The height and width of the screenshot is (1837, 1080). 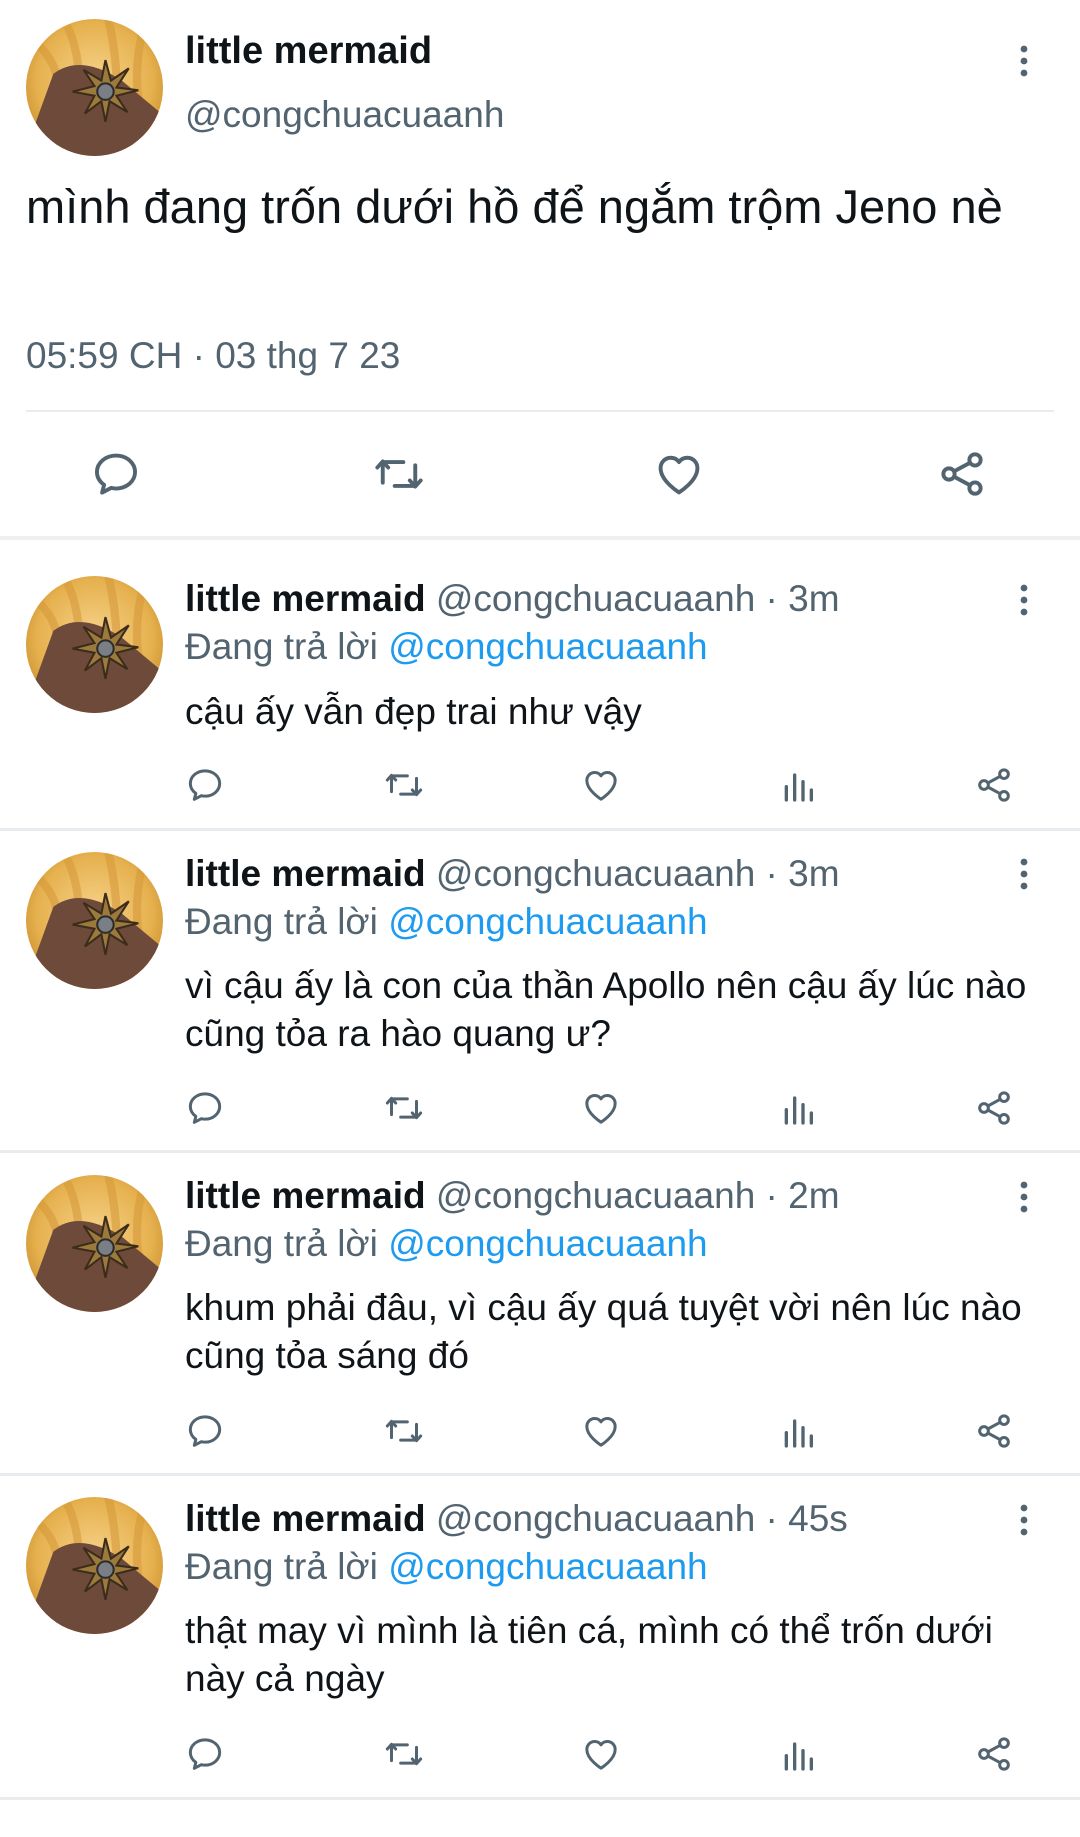 I want to click on reply-text: cậu ấy vẫn đẹp trai như vậy, so click(x=413, y=711).